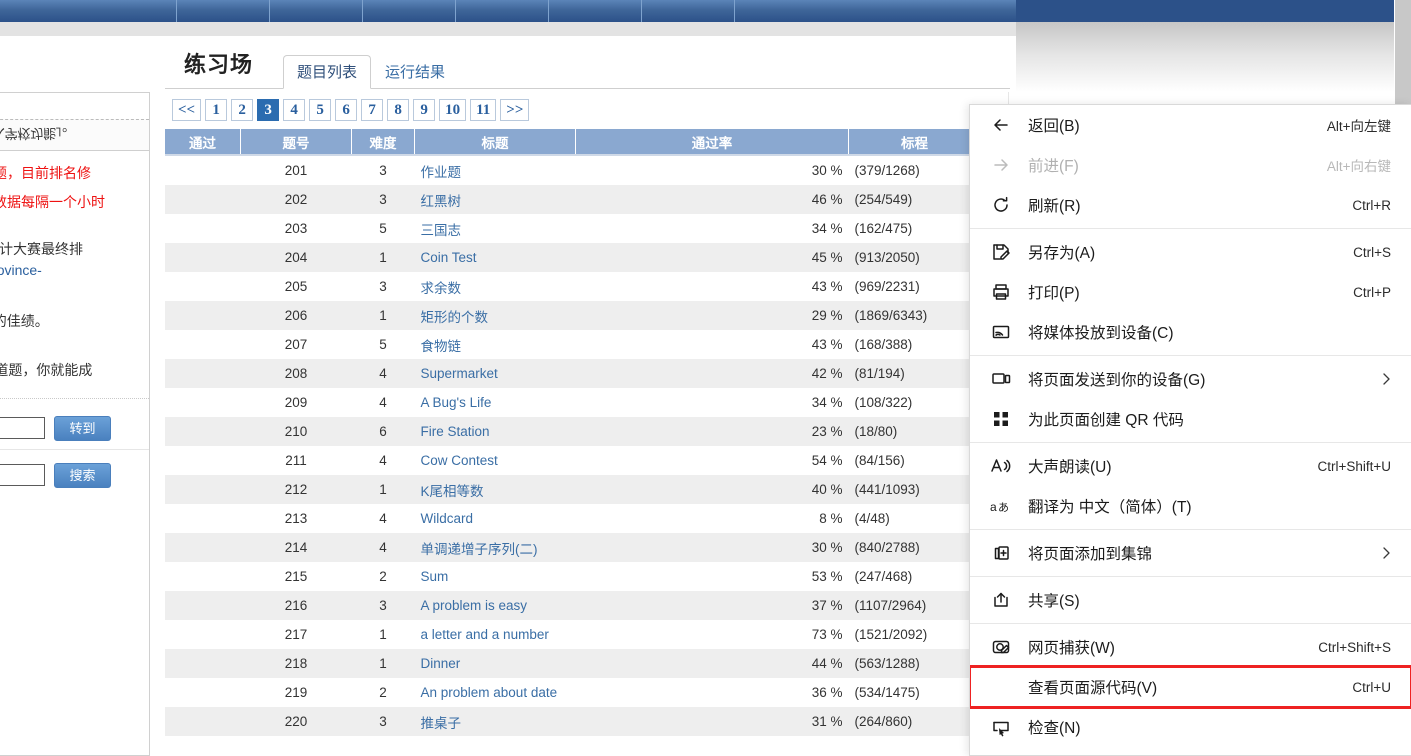 Image resolution: width=1411 pixels, height=756 pixels. What do you see at coordinates (383, 142) in the screenshot?
I see `header-difficulty: 难度` at bounding box center [383, 142].